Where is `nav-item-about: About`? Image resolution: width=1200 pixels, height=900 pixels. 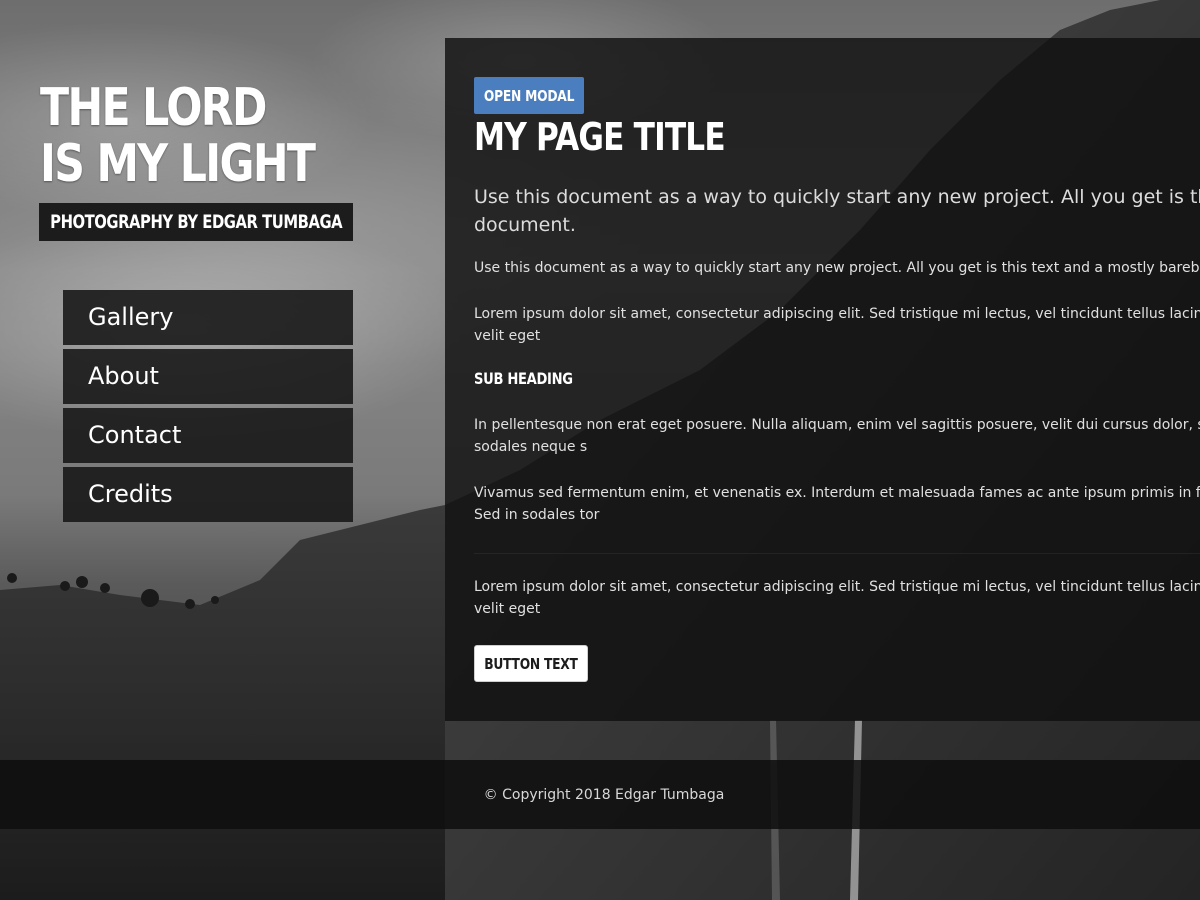 nav-item-about: About is located at coordinates (208, 376).